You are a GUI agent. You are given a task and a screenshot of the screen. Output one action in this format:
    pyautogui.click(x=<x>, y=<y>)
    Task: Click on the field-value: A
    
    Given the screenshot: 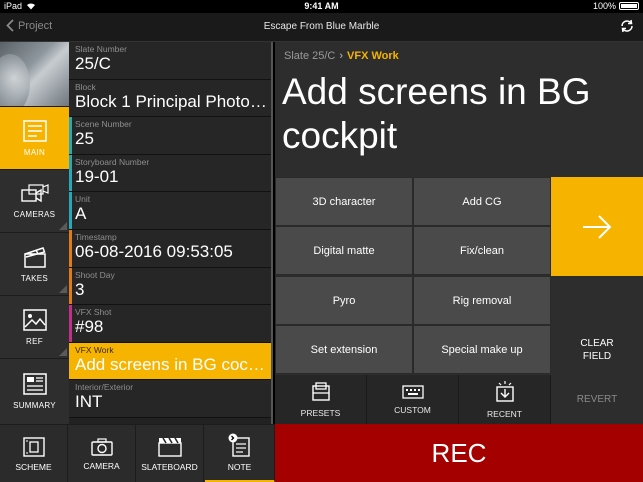 What is the action you would take?
    pyautogui.click(x=81, y=214)
    